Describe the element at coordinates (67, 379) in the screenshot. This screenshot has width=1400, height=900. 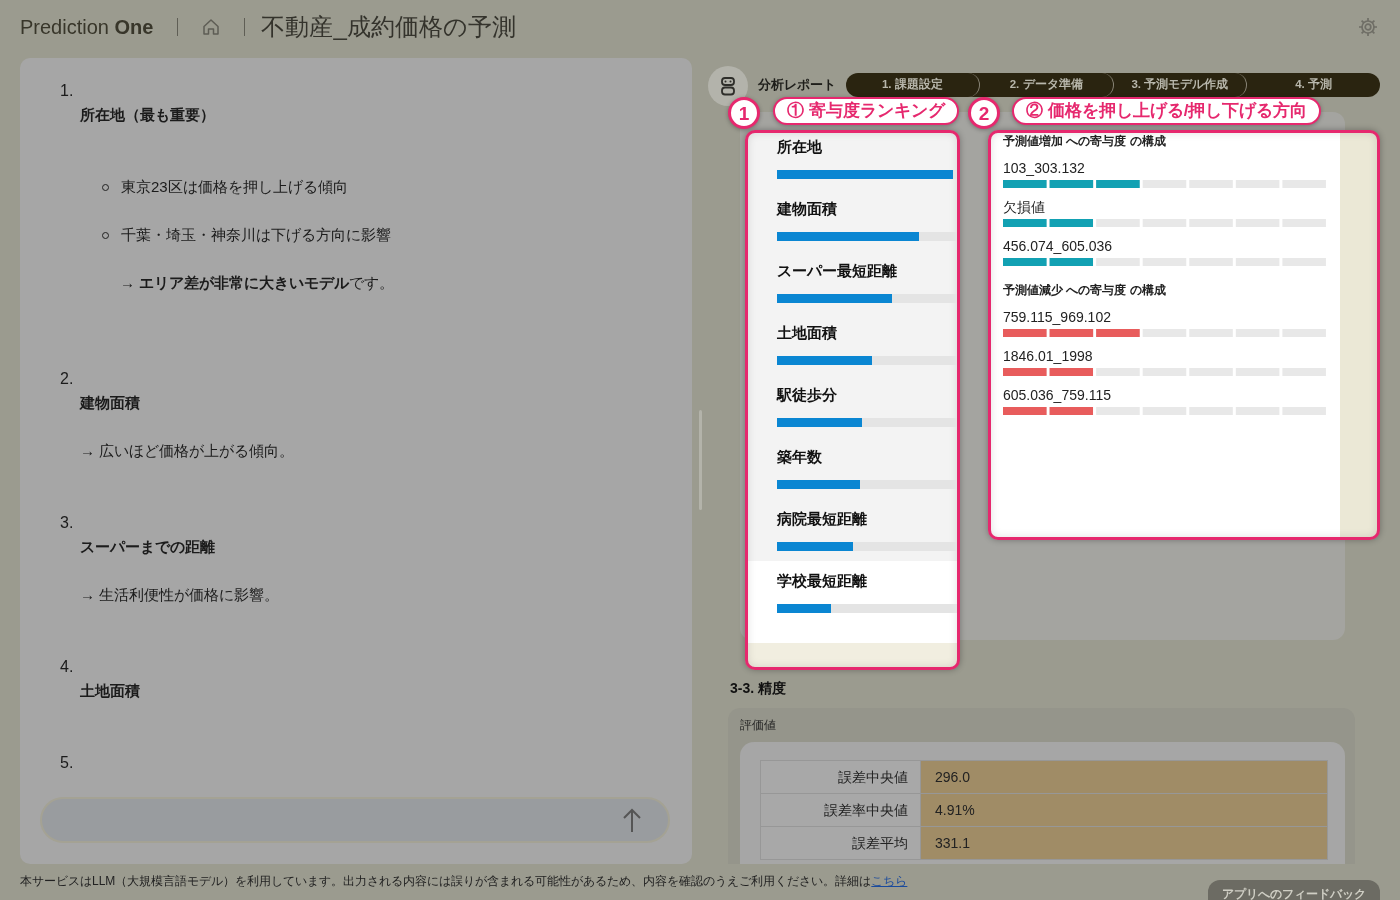
I see `list-number: 2.` at that location.